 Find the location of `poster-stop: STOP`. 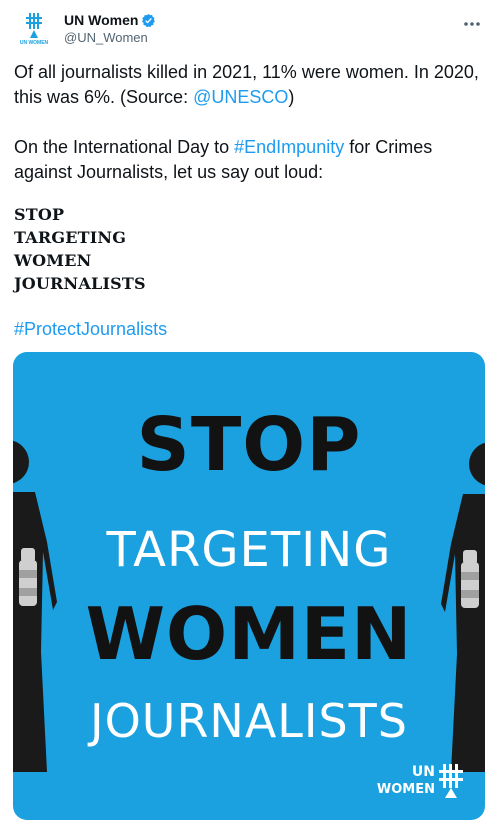

poster-stop: STOP is located at coordinates (249, 445).